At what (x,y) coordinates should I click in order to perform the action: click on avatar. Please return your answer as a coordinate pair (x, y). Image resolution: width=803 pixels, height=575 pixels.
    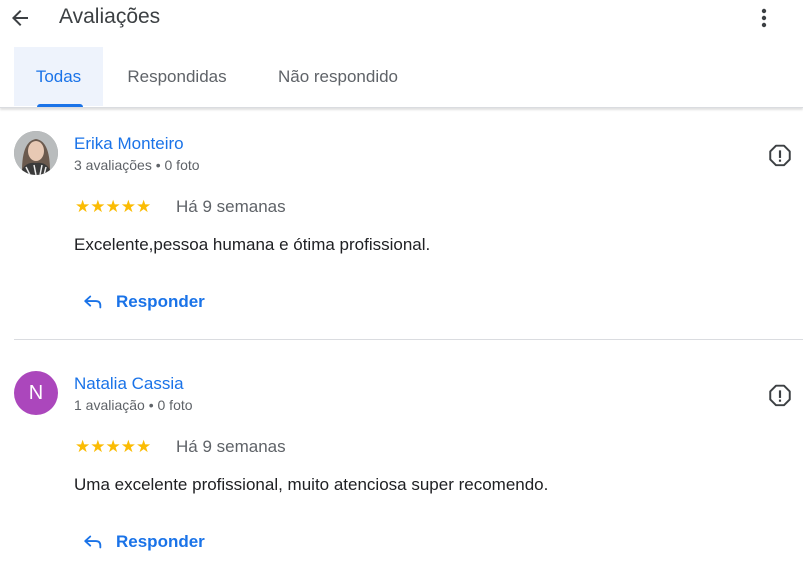
    Looking at the image, I should click on (36, 153).